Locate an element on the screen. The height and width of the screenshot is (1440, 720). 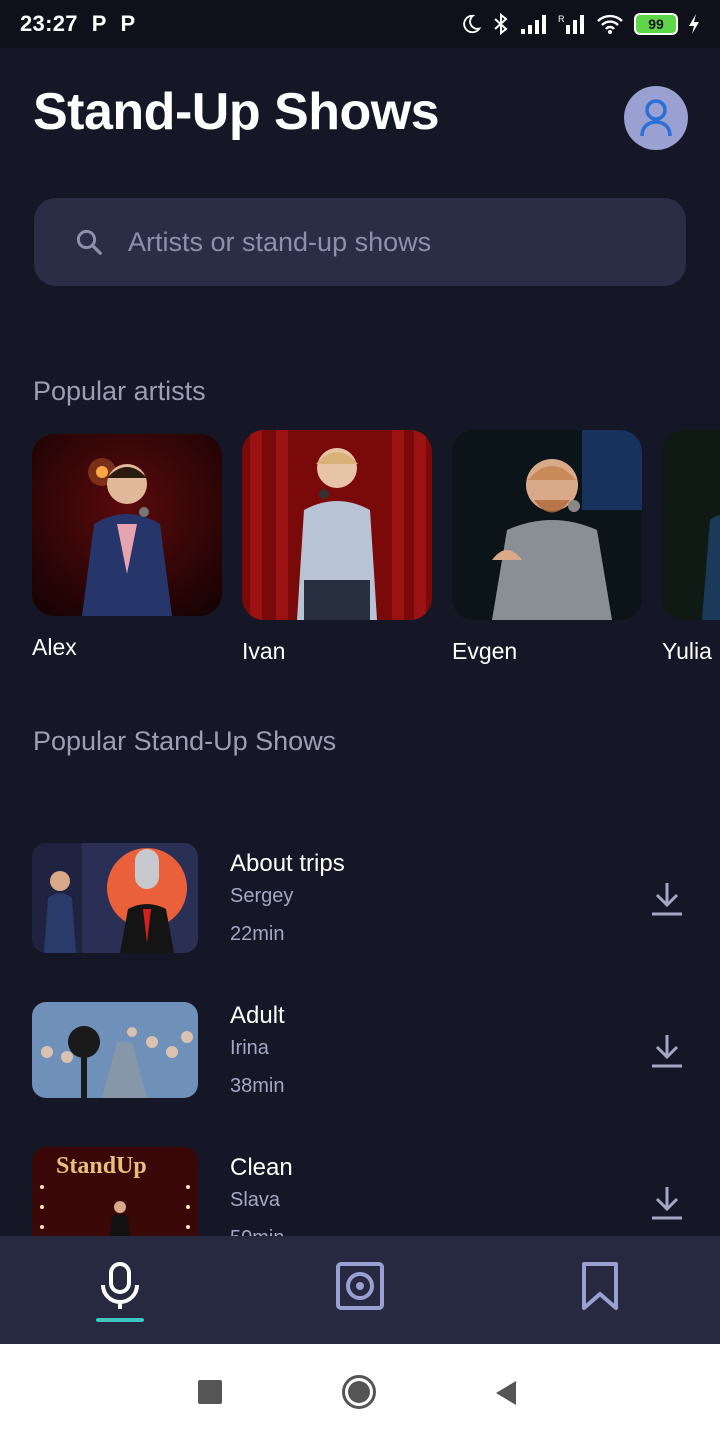
speaker-icon is located at coordinates (360, 1286).